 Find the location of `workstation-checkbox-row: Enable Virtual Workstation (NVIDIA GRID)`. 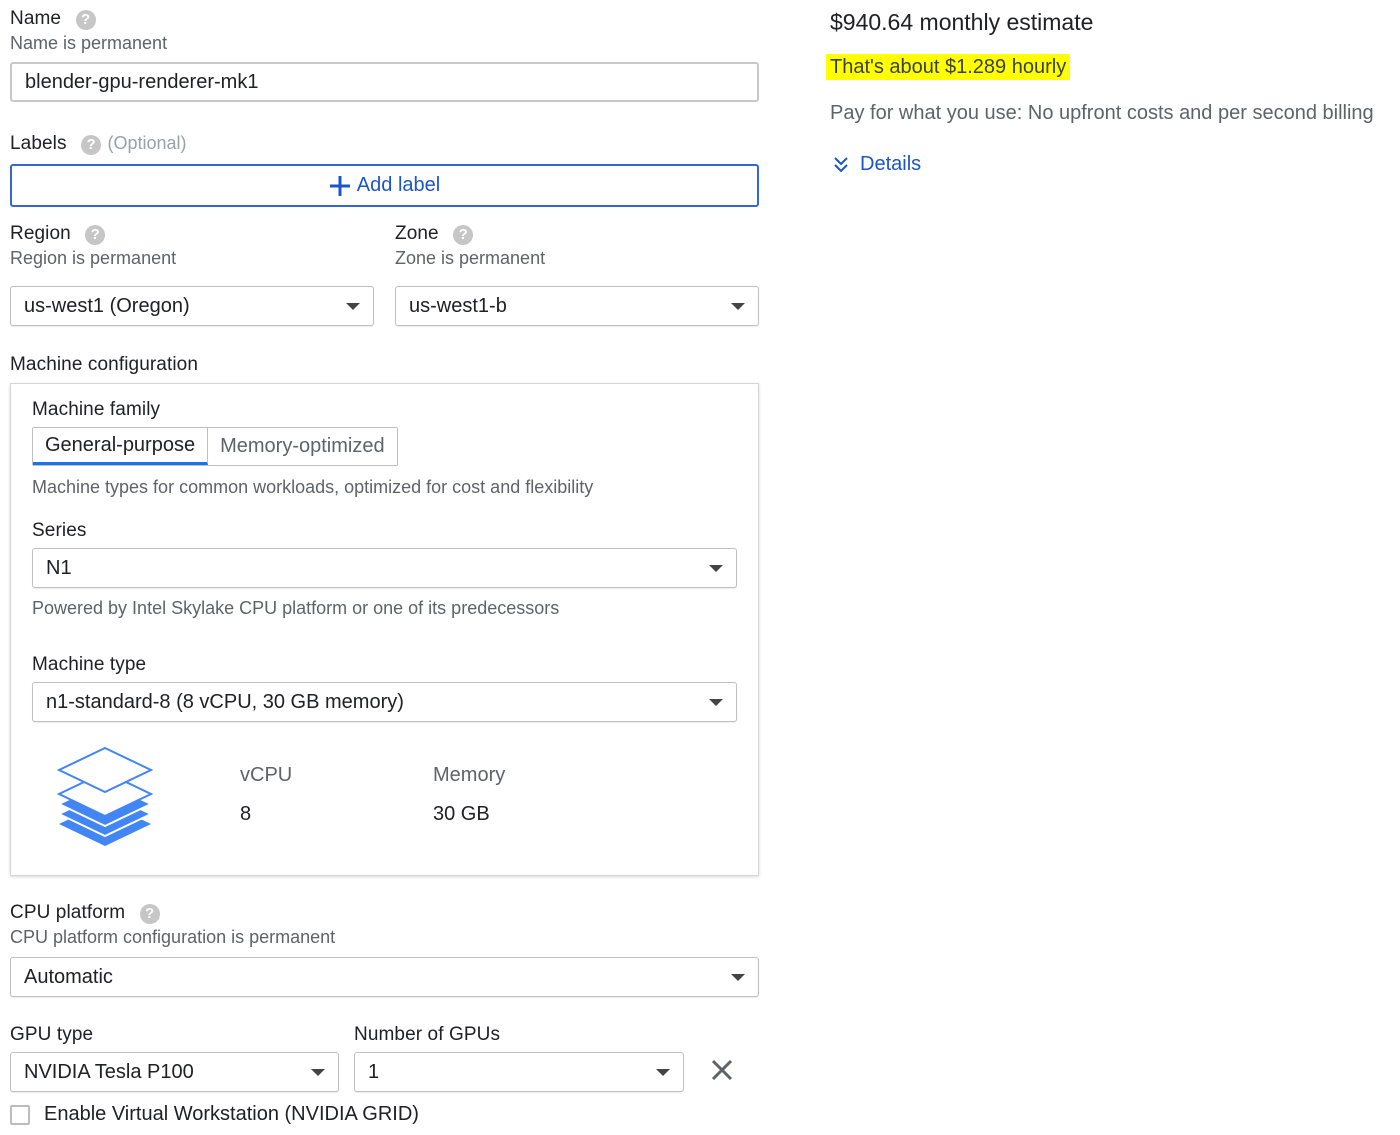

workstation-checkbox-row: Enable Virtual Workstation (NVIDIA GRID) is located at coordinates (214, 1114).